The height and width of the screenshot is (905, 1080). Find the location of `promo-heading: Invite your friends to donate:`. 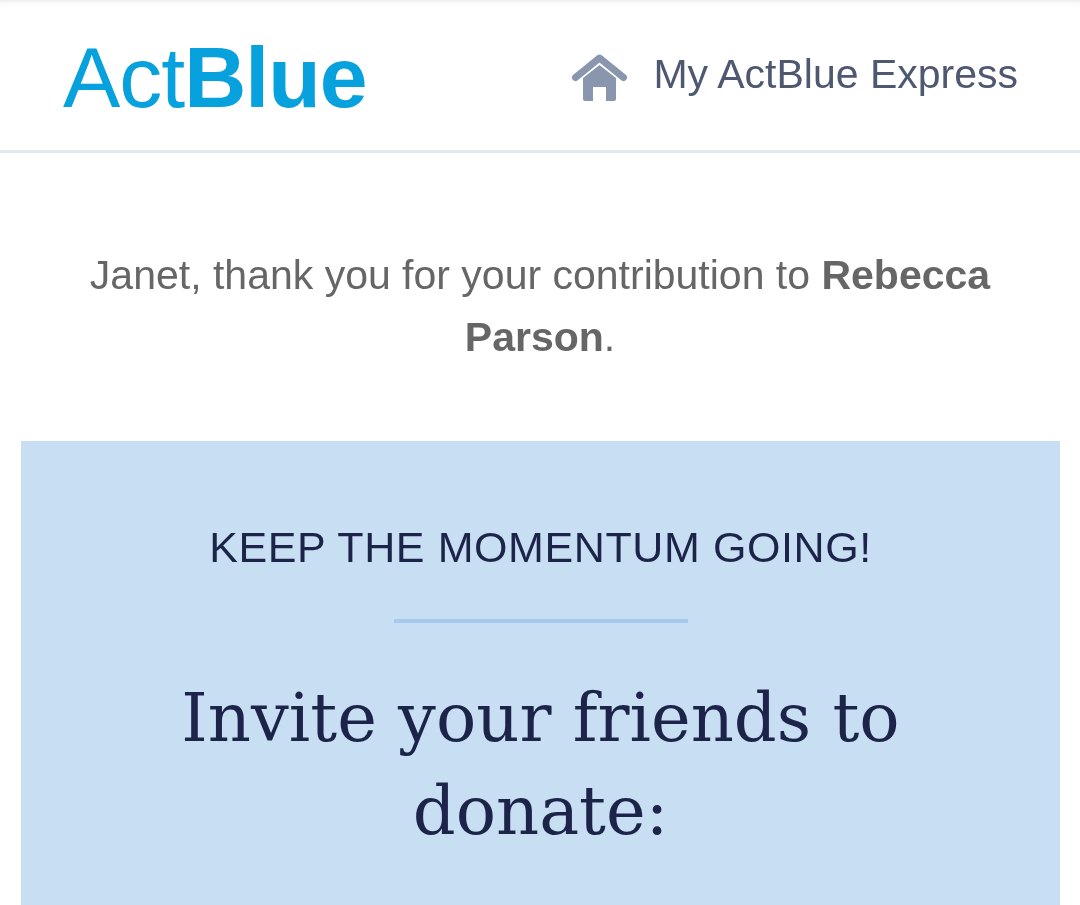

promo-heading: Invite your friends to donate: is located at coordinates (540, 765).